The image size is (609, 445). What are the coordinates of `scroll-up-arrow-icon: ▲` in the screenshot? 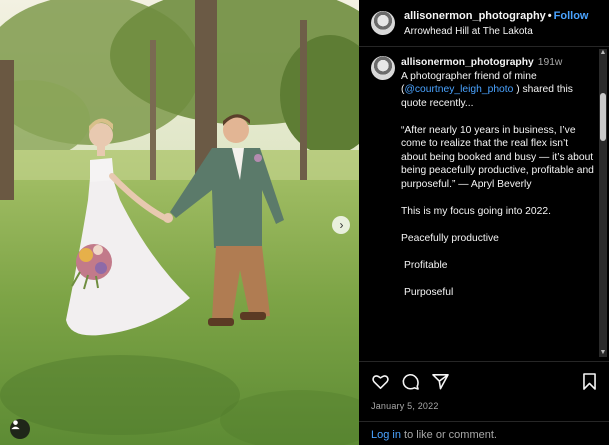 It's located at (603, 53).